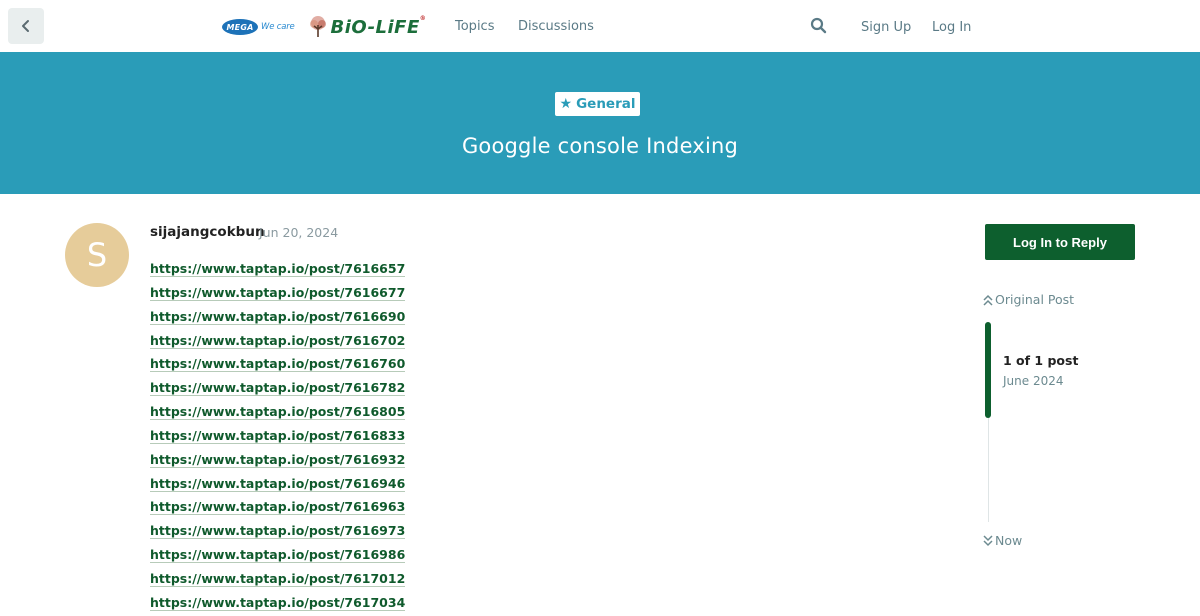 The height and width of the screenshot is (616, 1200). I want to click on list-item: https://www.taptap.io/post/7616963, so click(278, 508).